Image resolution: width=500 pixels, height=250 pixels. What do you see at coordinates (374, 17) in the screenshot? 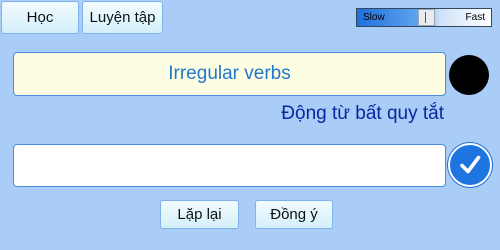
I see `speed-slow-label: Slow` at bounding box center [374, 17].